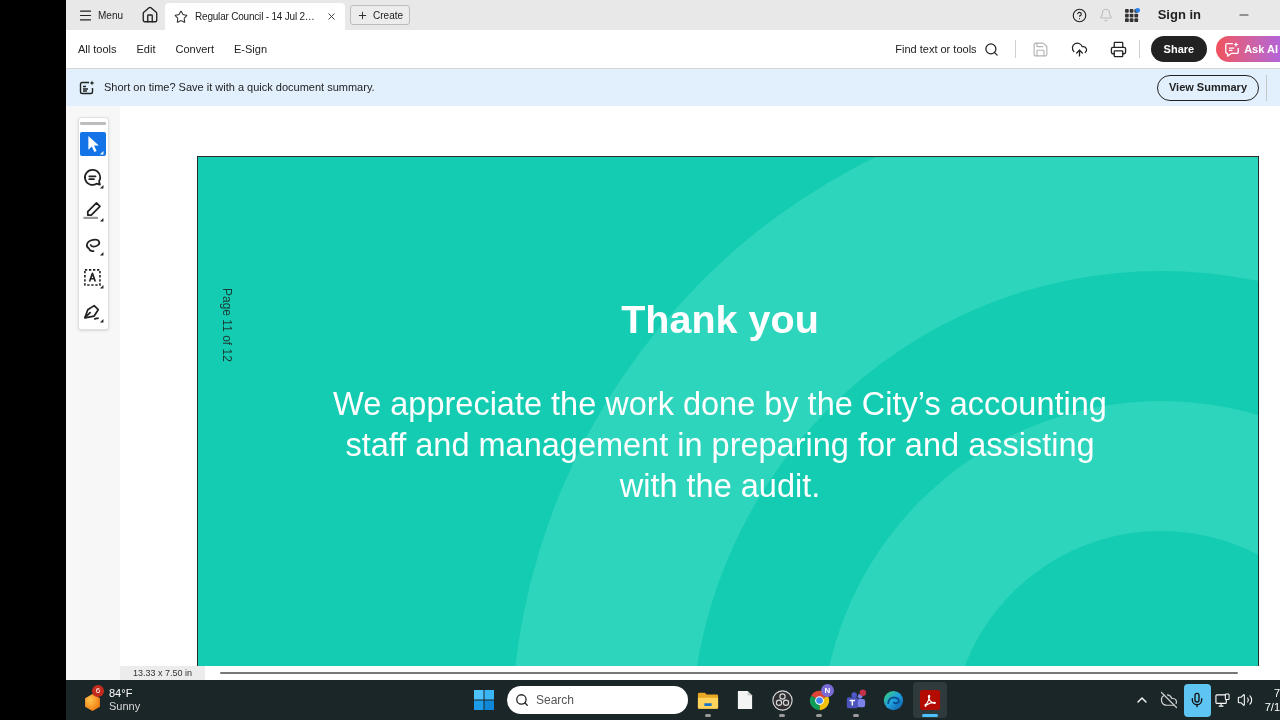  I want to click on time-text: 7, so click(1276, 693).